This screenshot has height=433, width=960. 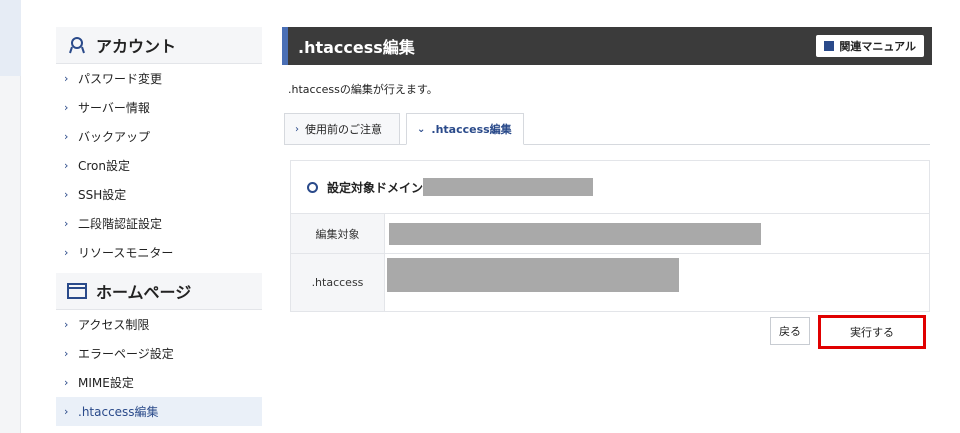 I want to click on target-row: 編集対象, so click(x=610, y=234).